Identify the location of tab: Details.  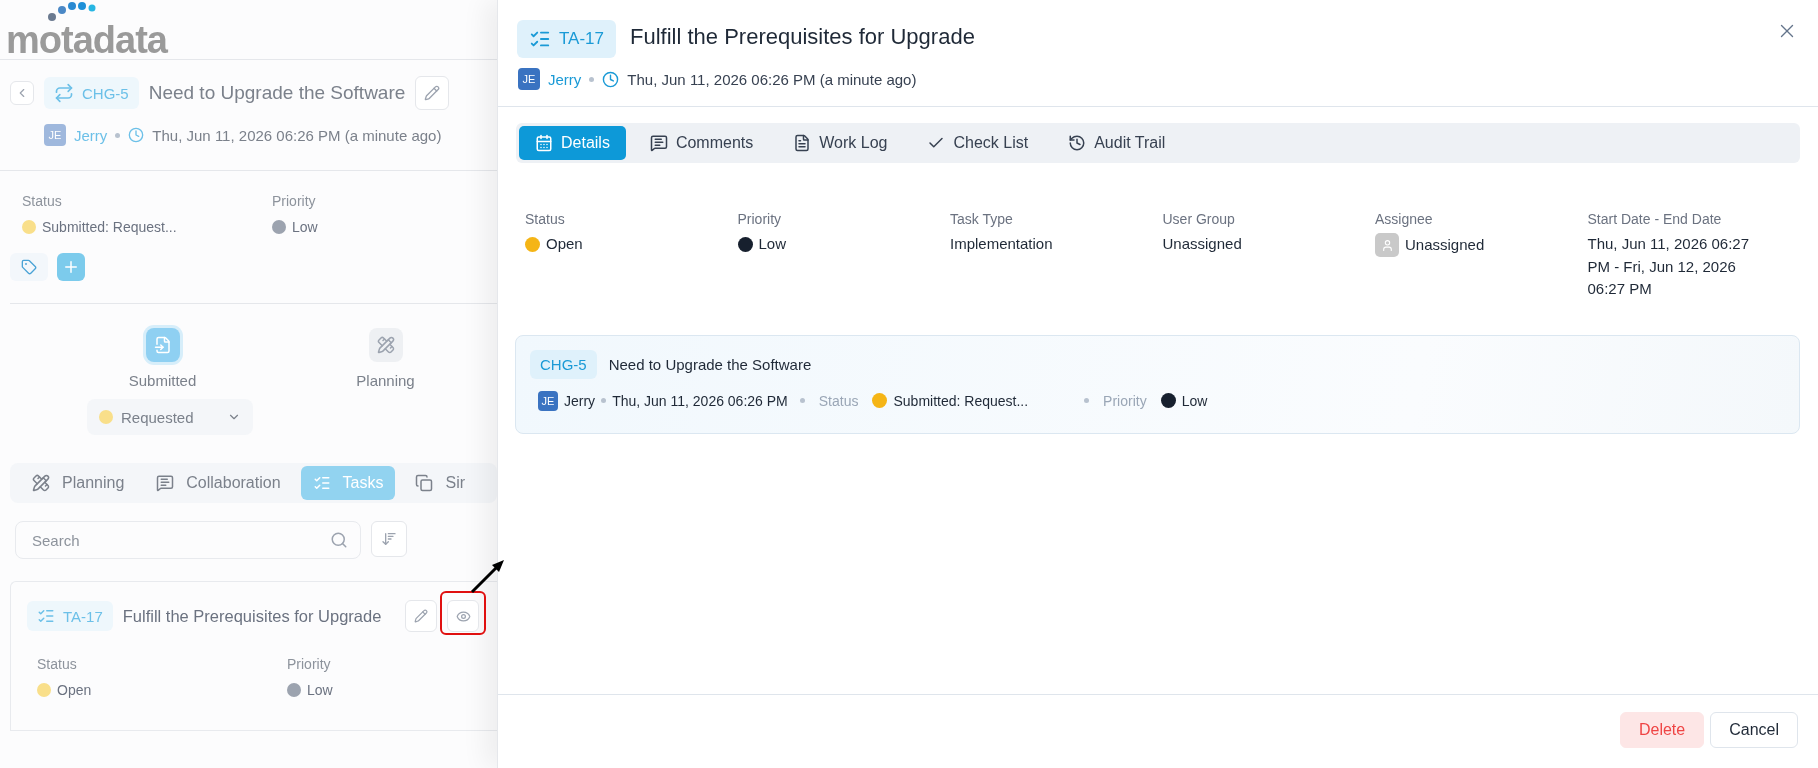
(572, 143).